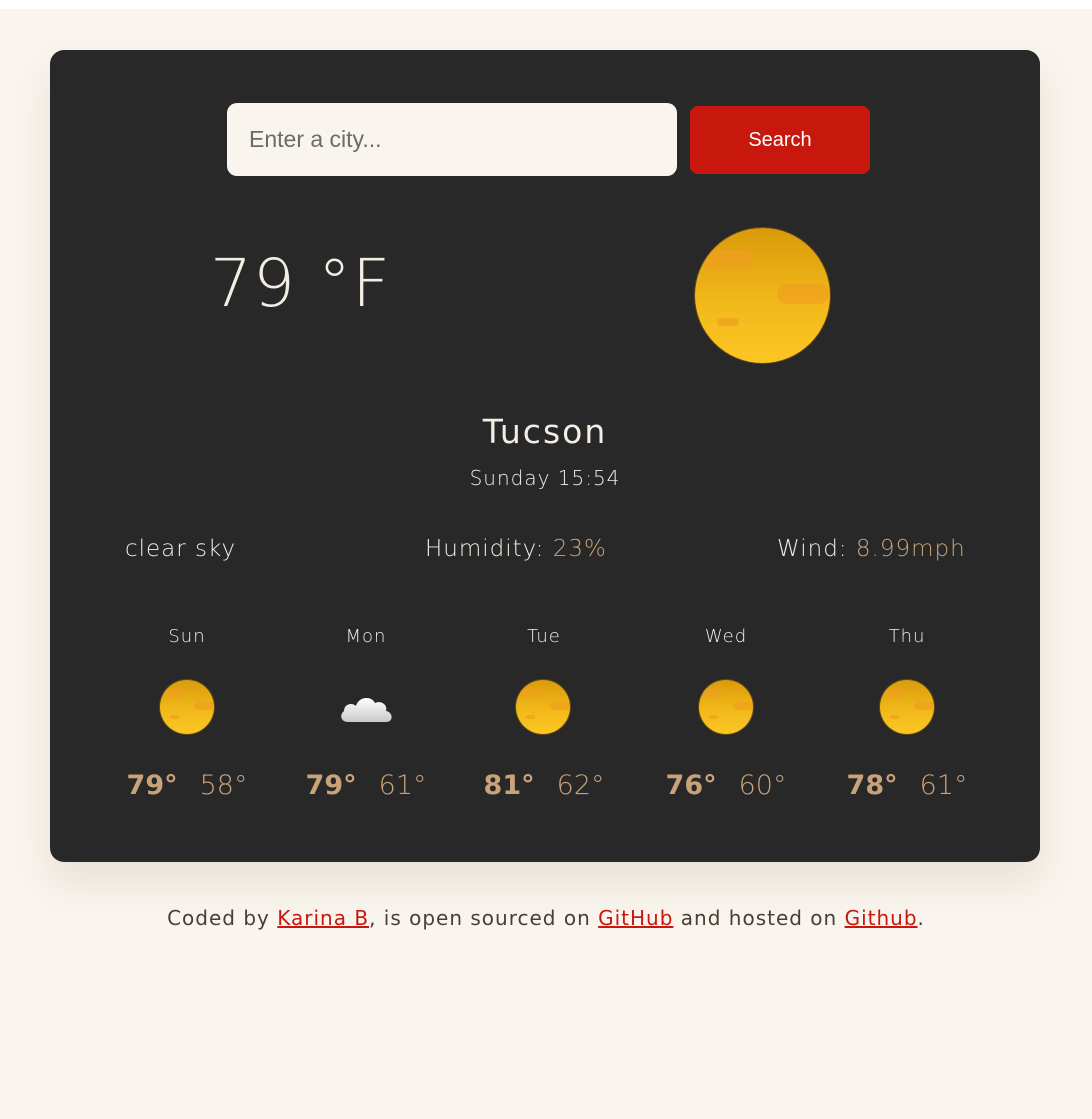 The image size is (1092, 1119). What do you see at coordinates (222, 918) in the screenshot?
I see `footer-prefix: Coded by` at bounding box center [222, 918].